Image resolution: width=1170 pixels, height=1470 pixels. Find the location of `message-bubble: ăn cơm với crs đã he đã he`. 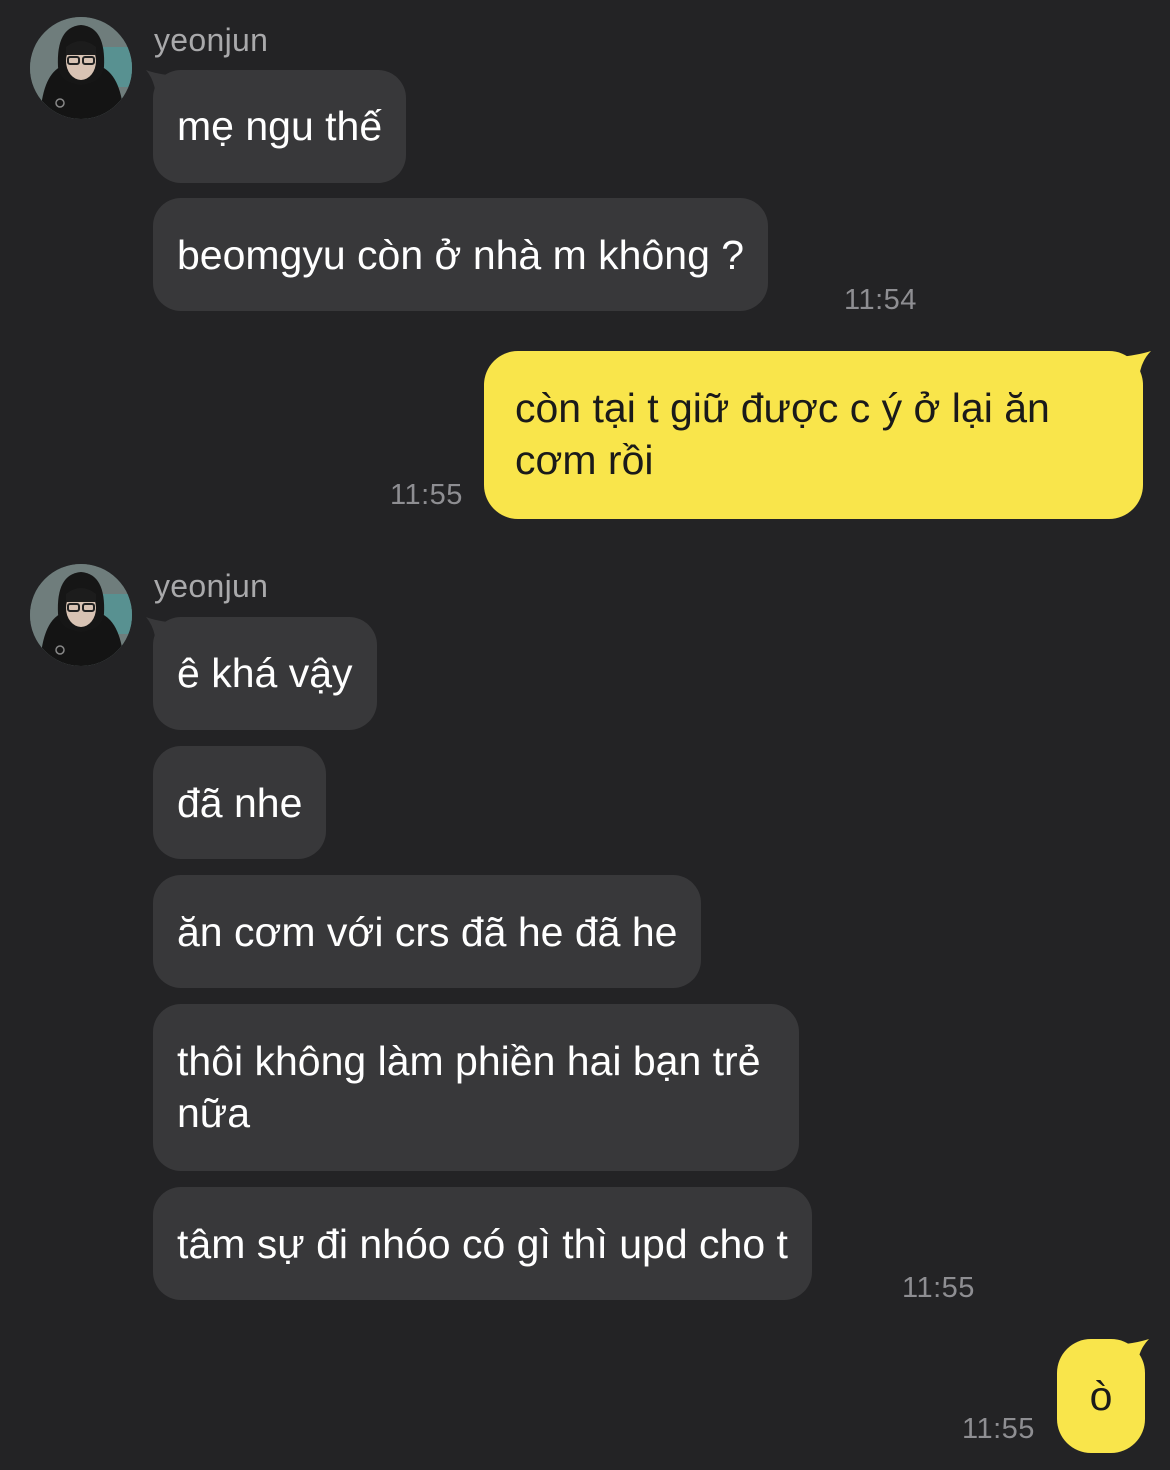

message-bubble: ăn cơm với crs đã he đã he is located at coordinates (427, 931).